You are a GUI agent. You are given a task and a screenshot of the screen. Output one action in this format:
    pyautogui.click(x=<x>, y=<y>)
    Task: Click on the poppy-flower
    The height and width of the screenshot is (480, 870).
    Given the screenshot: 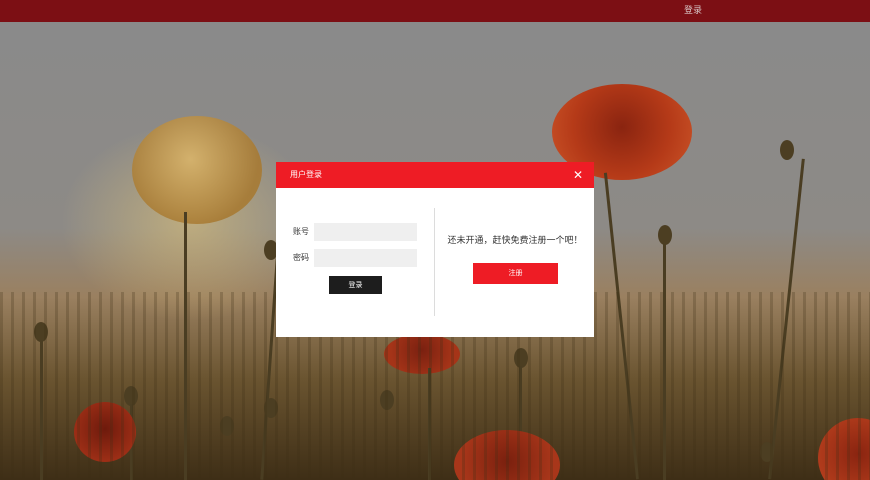 What is the action you would take?
    pyautogui.click(x=197, y=170)
    